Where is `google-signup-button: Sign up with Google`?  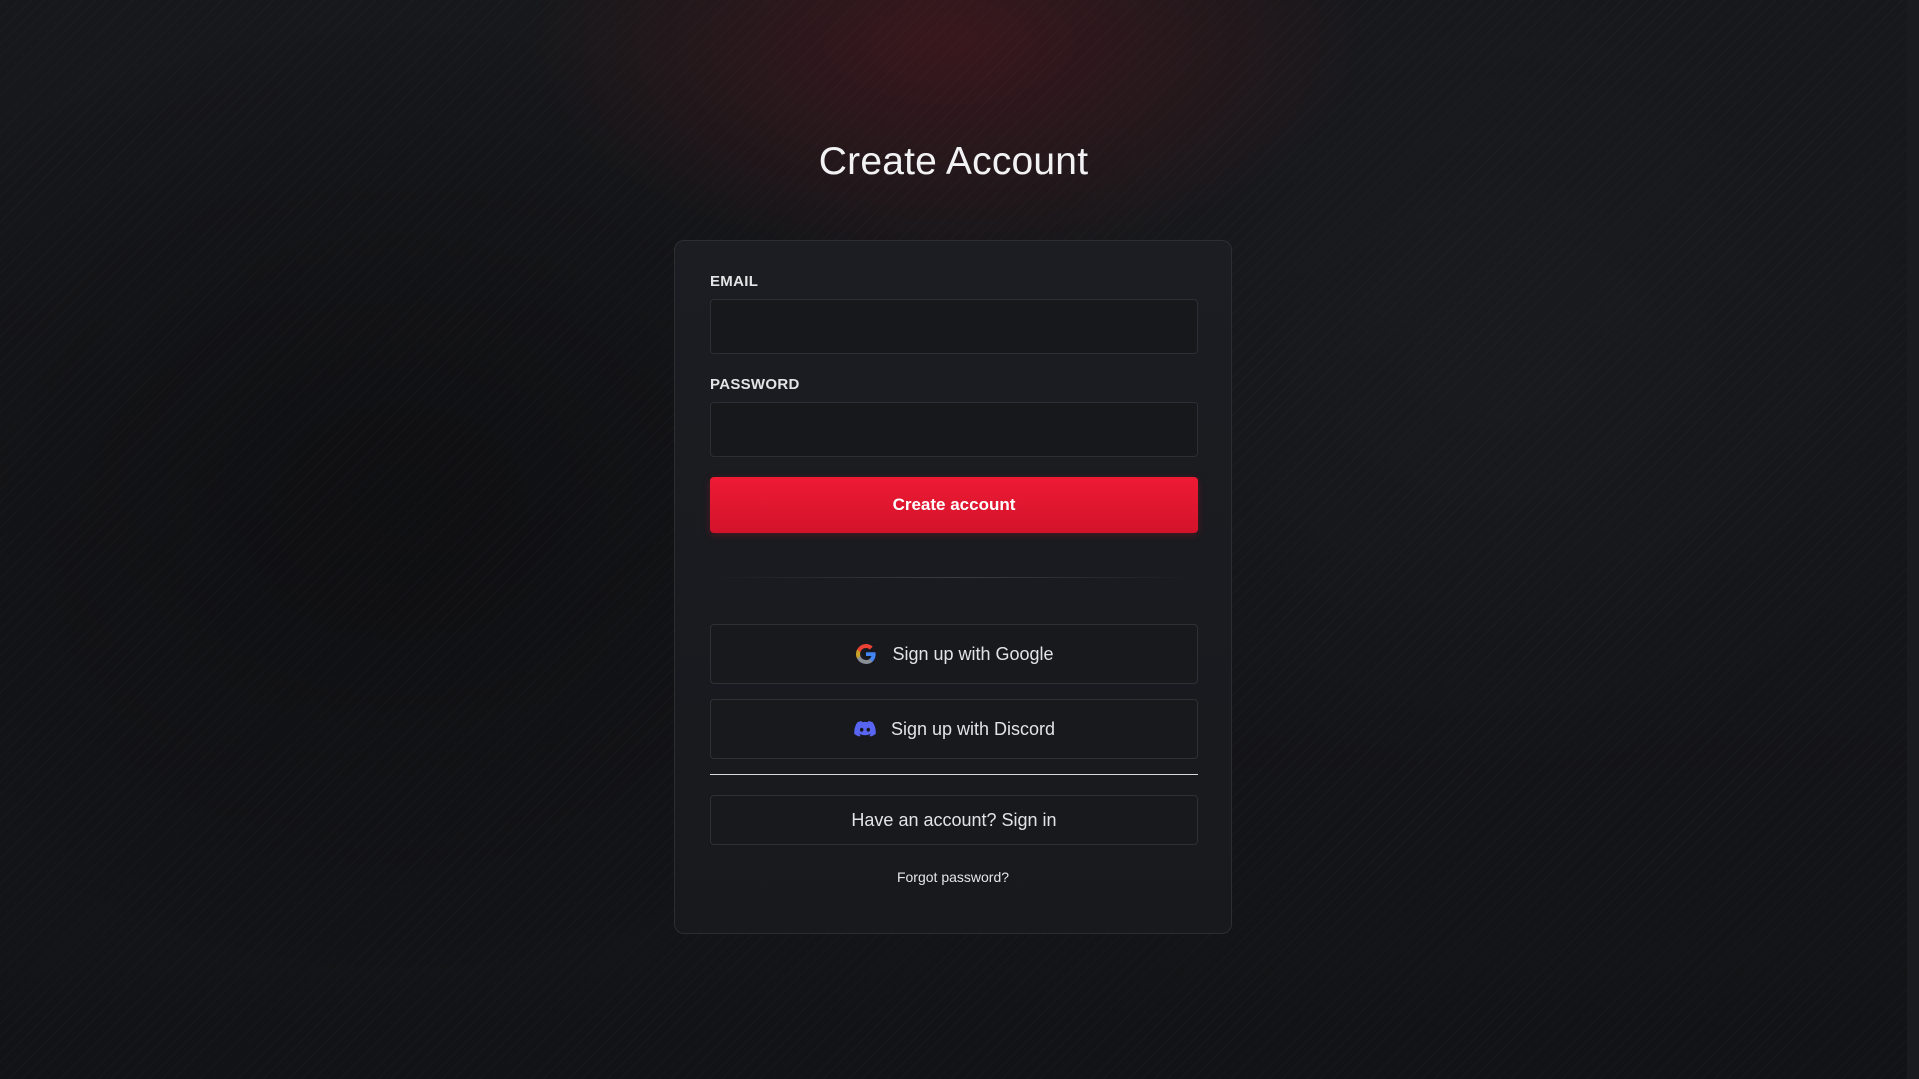 google-signup-button: Sign up with Google is located at coordinates (954, 654).